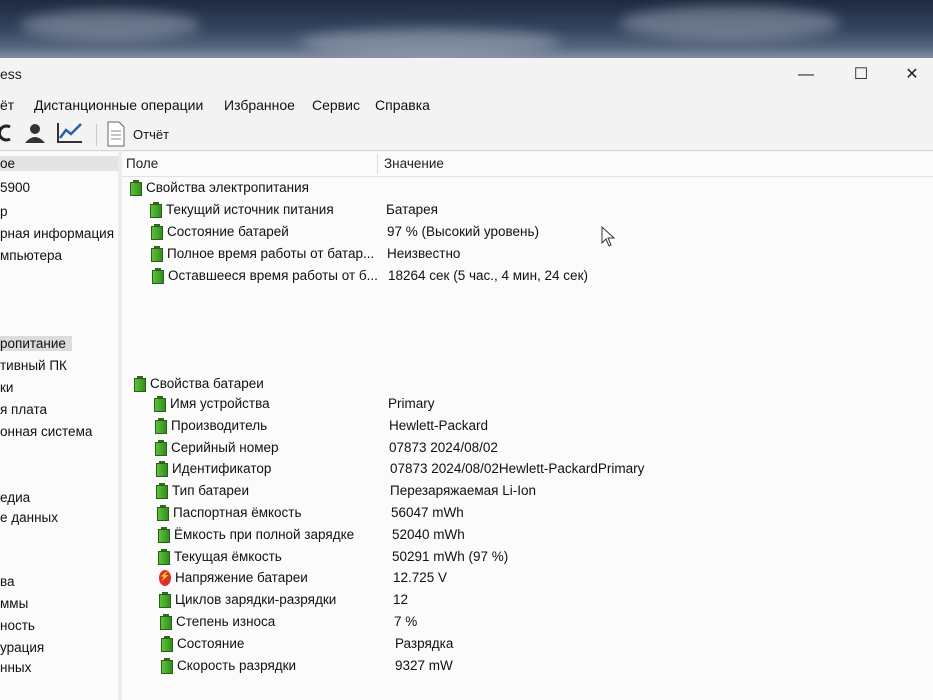 Image resolution: width=933 pixels, height=700 pixels. What do you see at coordinates (443, 447) in the screenshot?
I see `property-value: 07873 2024/08/02` at bounding box center [443, 447].